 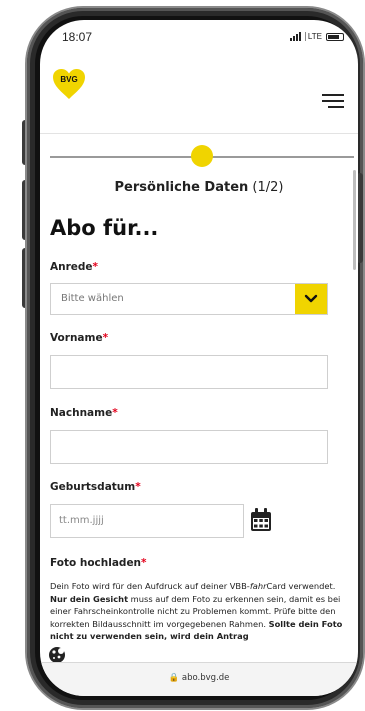 What do you see at coordinates (313, 36) in the screenshot?
I see `network-label: LTE` at bounding box center [313, 36].